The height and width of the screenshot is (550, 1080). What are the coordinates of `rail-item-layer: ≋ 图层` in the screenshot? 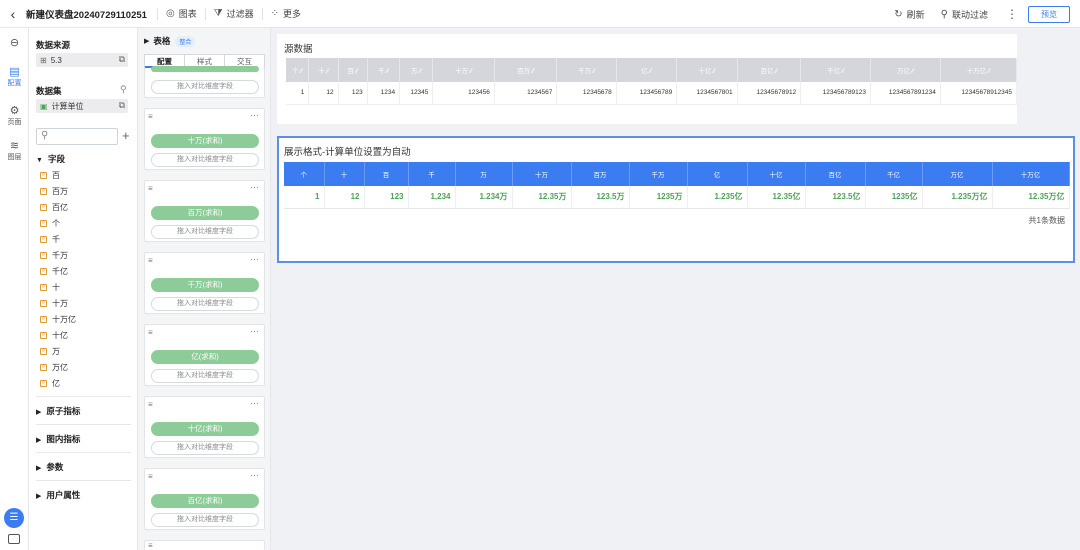 It's located at (14, 151).